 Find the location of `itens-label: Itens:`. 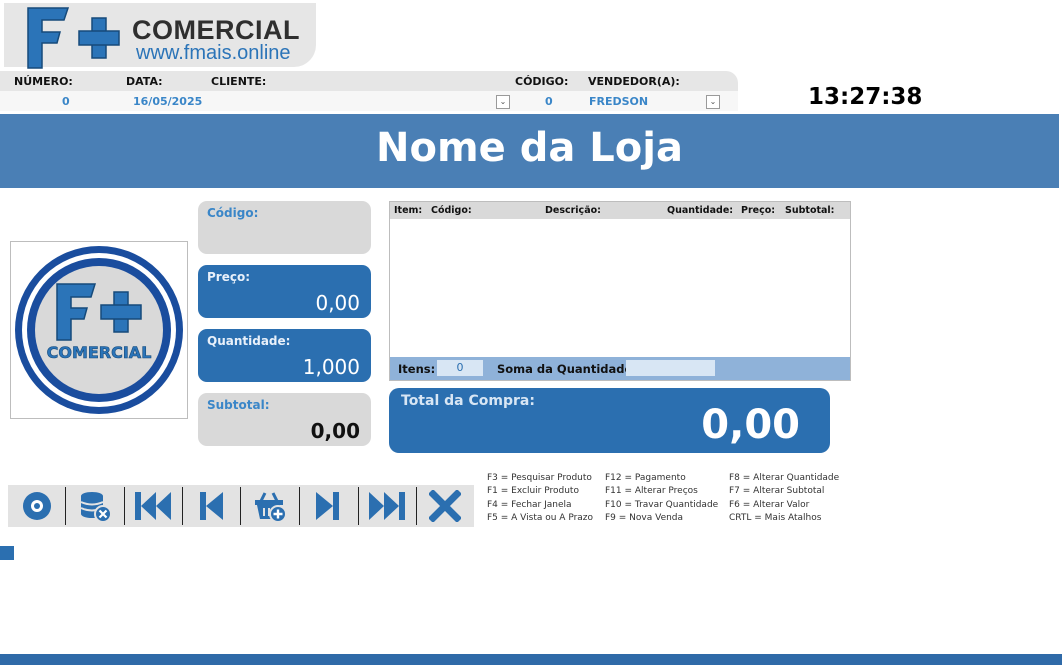

itens-label: Itens: is located at coordinates (417, 369).